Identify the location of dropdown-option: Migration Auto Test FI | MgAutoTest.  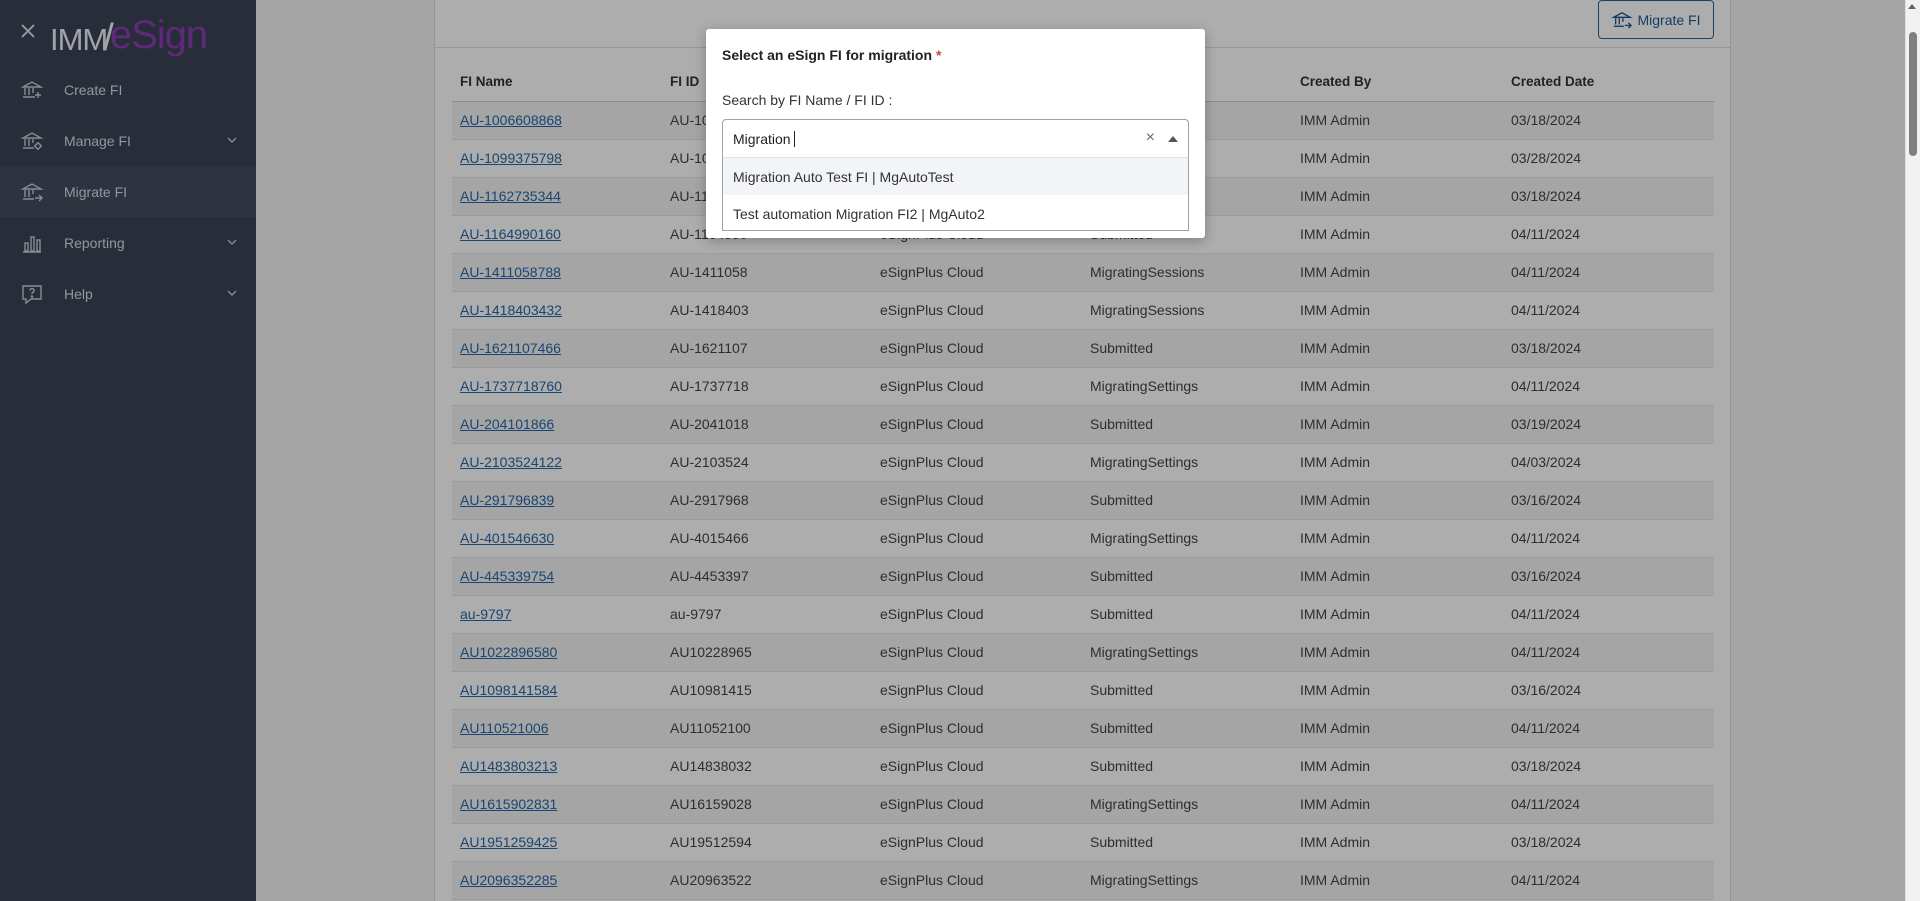
(955, 176).